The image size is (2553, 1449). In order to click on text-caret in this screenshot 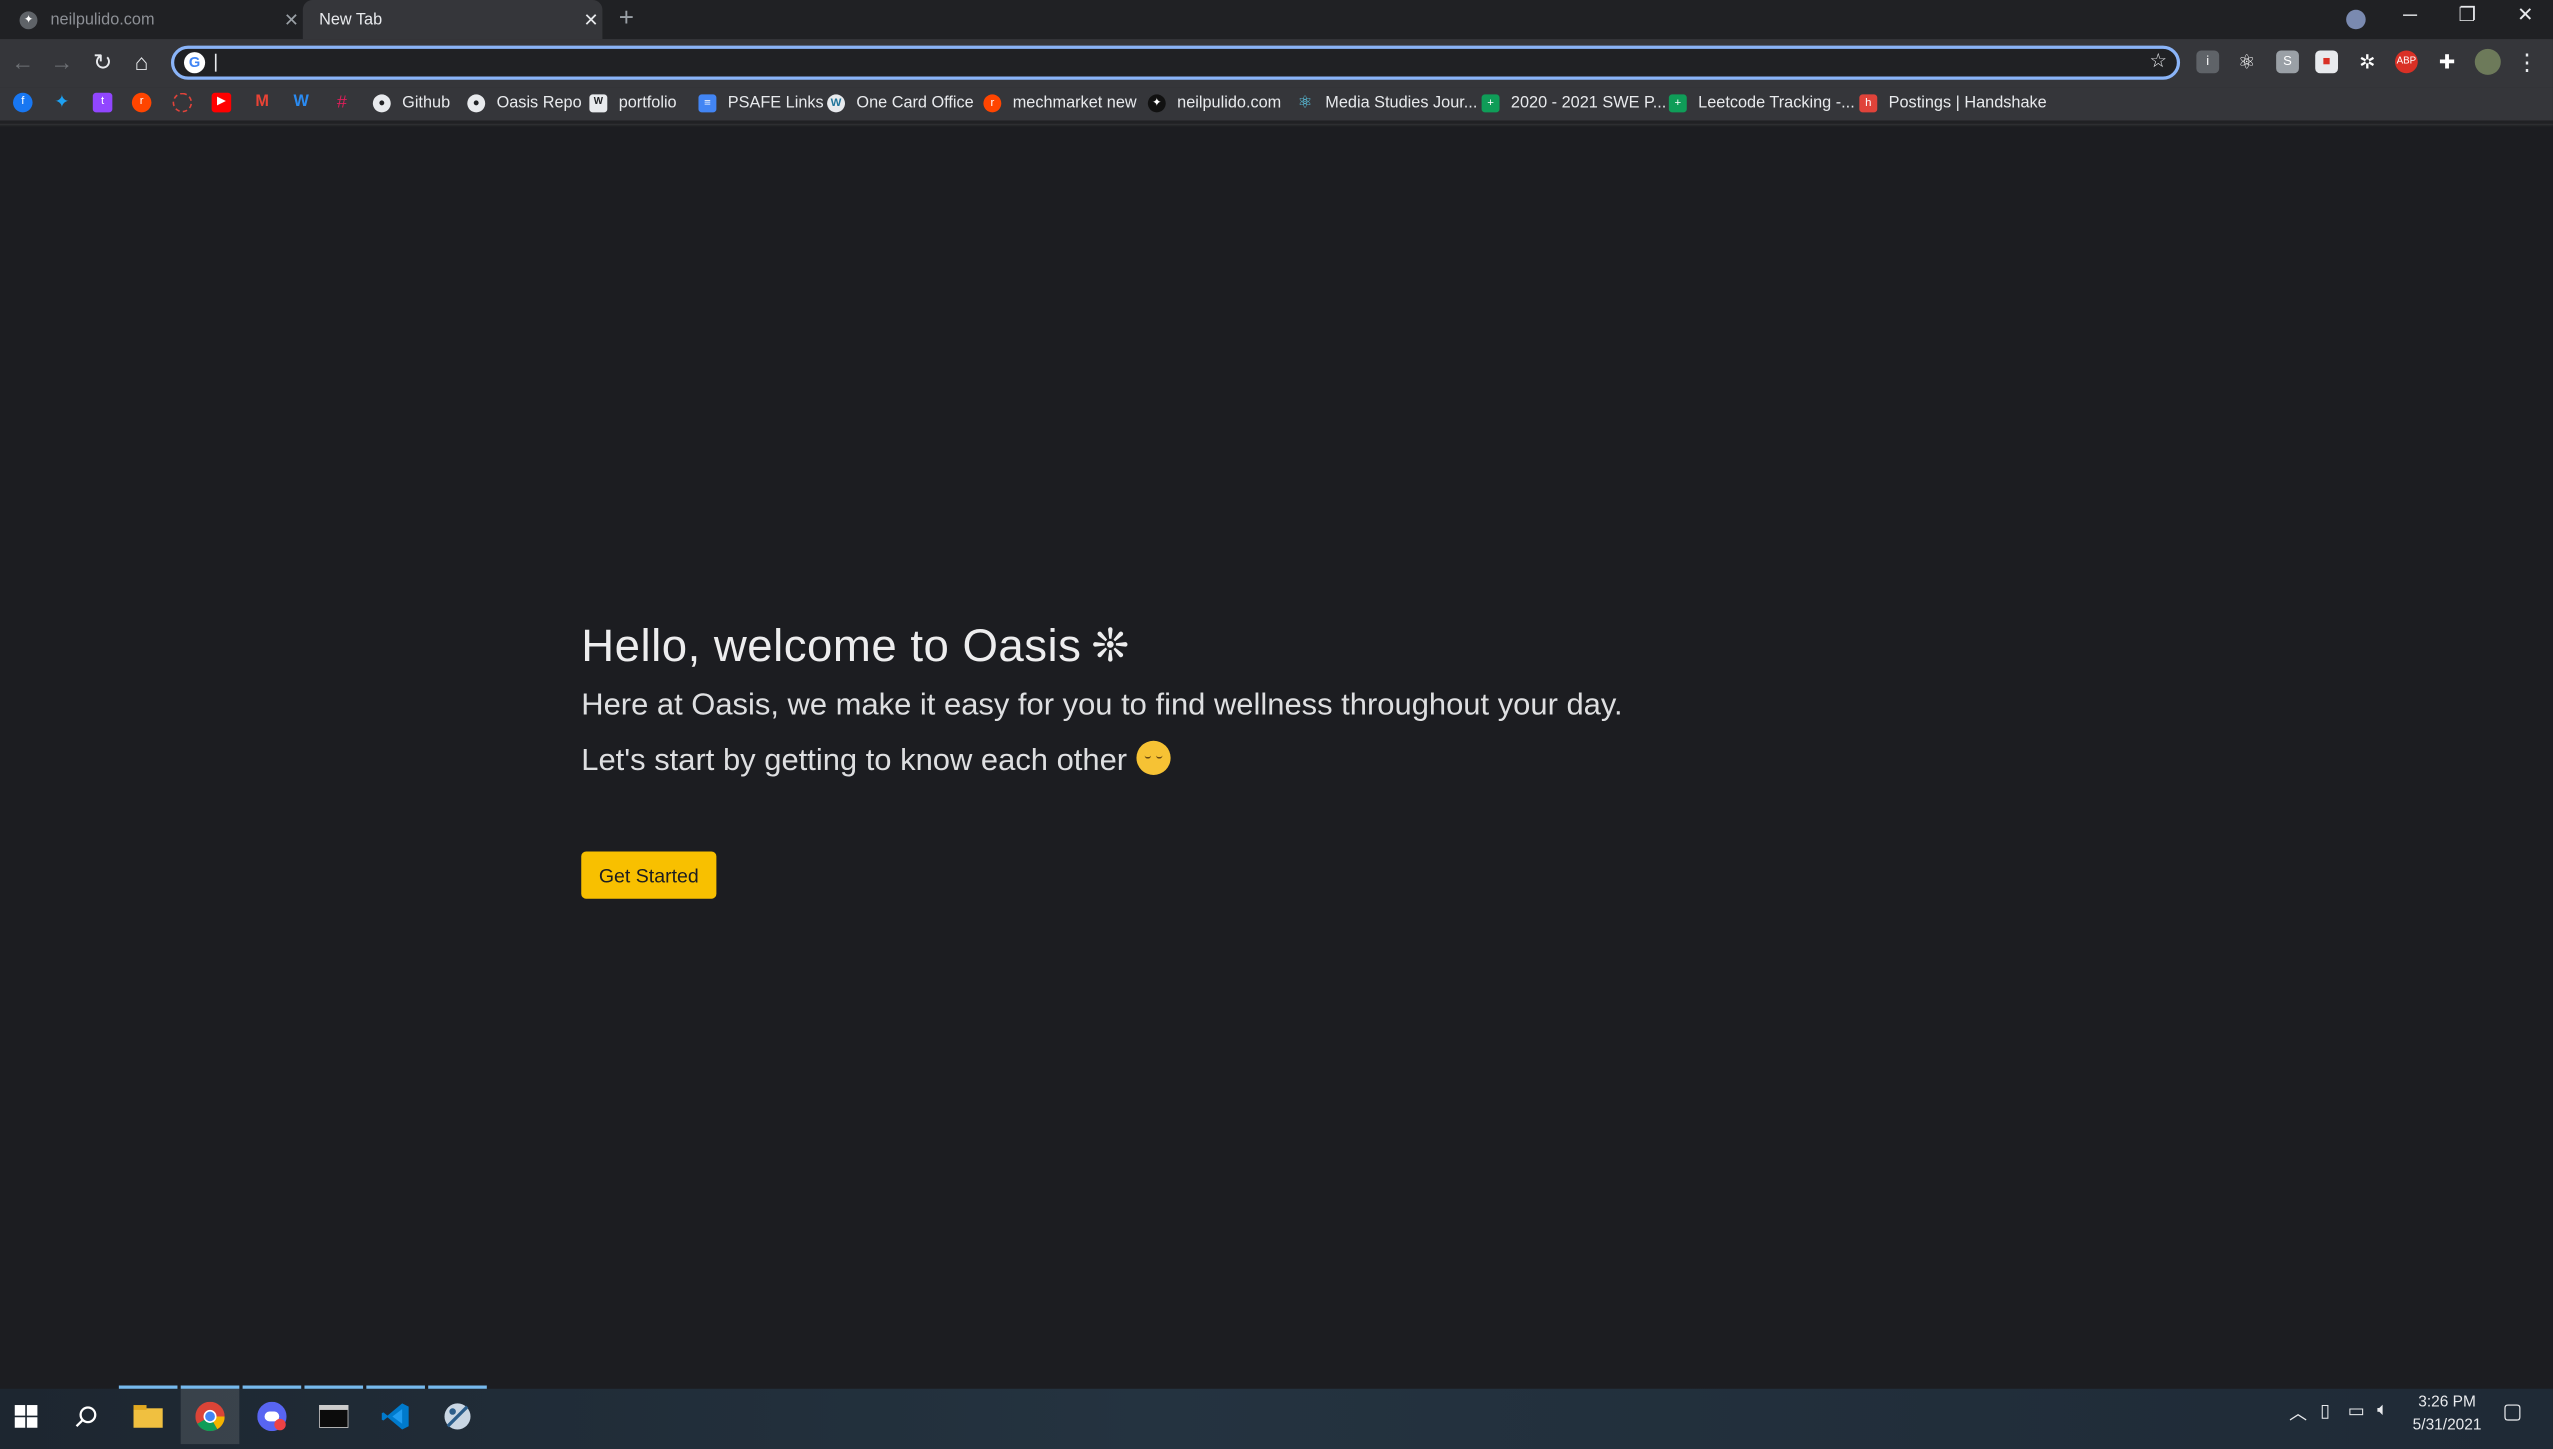, I will do `click(215, 62)`.